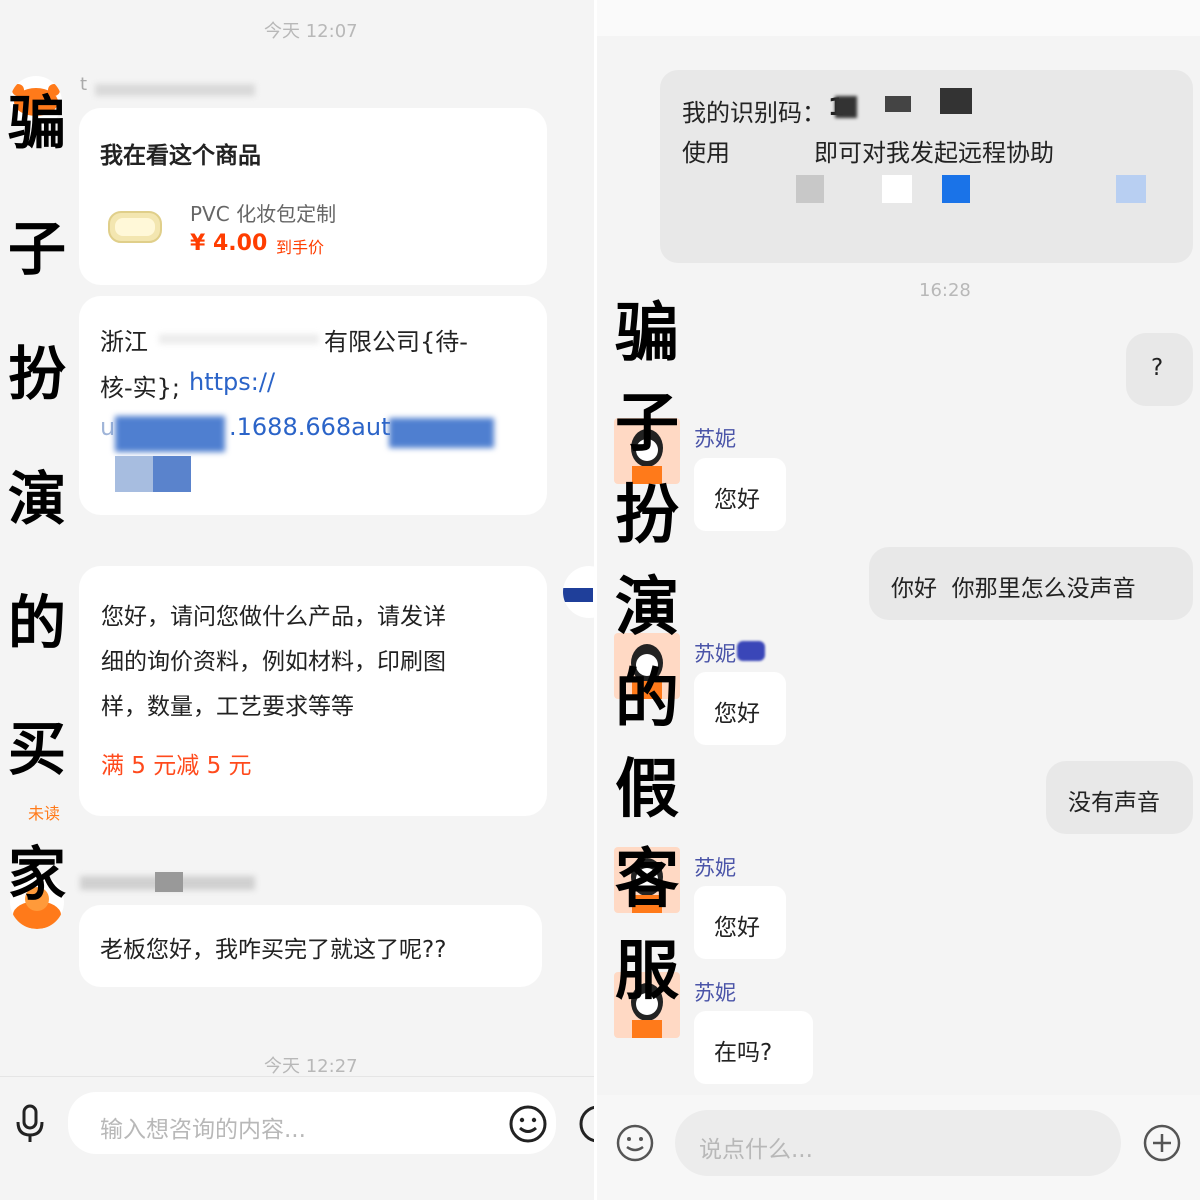 This screenshot has height=1200, width=1200. Describe the element at coordinates (647, 880) in the screenshot. I see `overlay-char: 客` at that location.